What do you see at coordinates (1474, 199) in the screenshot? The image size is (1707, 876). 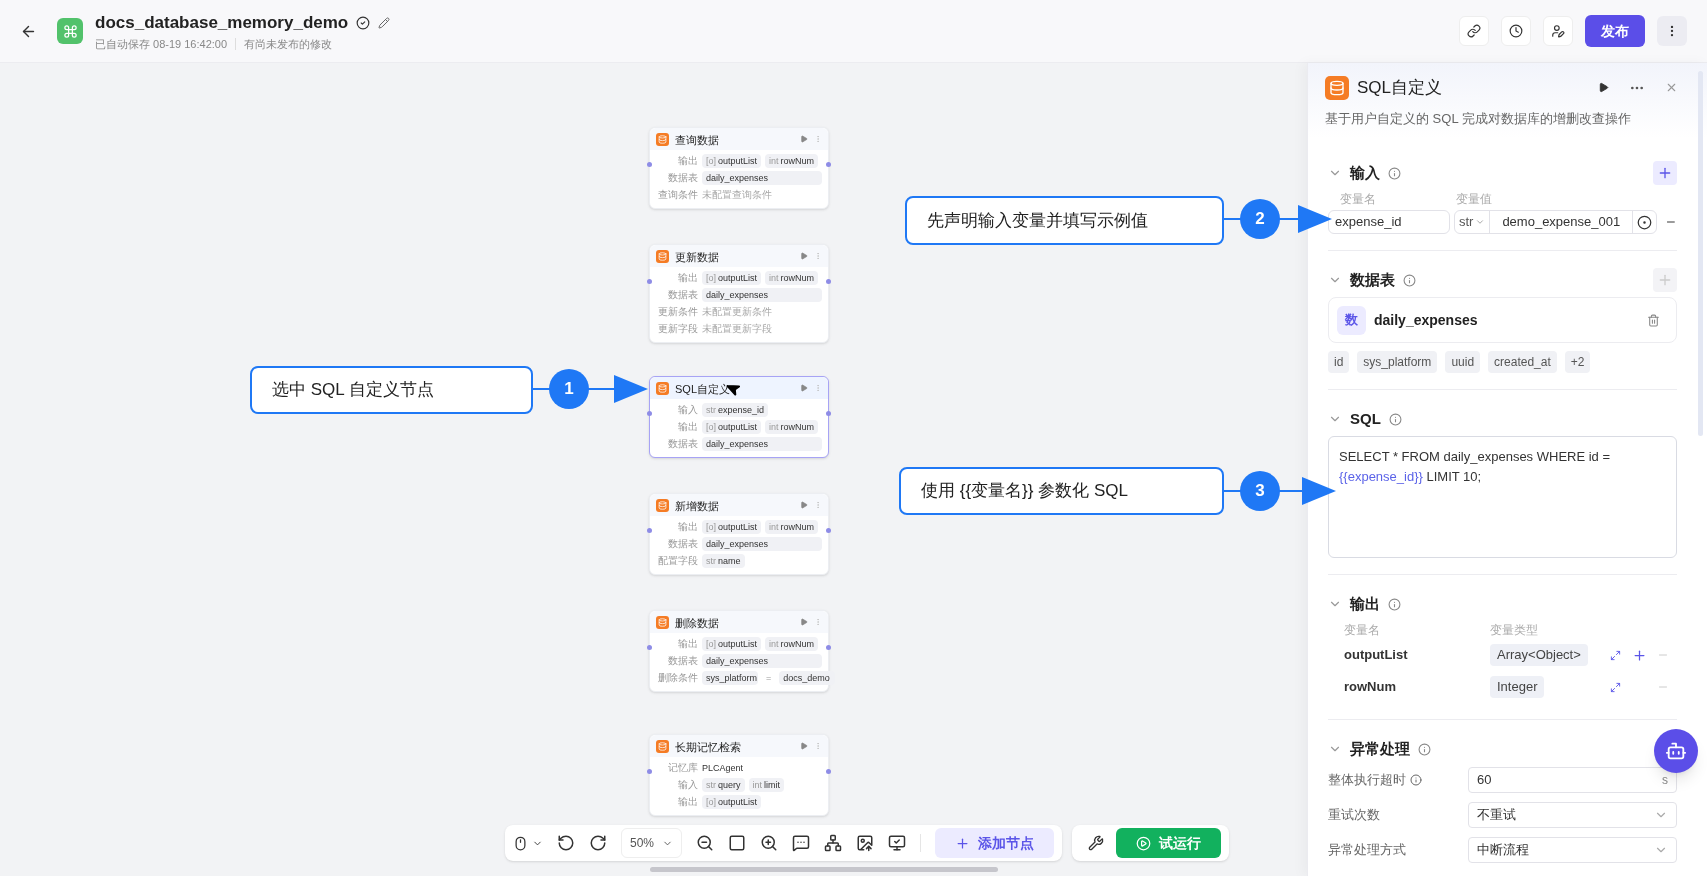 I see `column-label: 变量值` at bounding box center [1474, 199].